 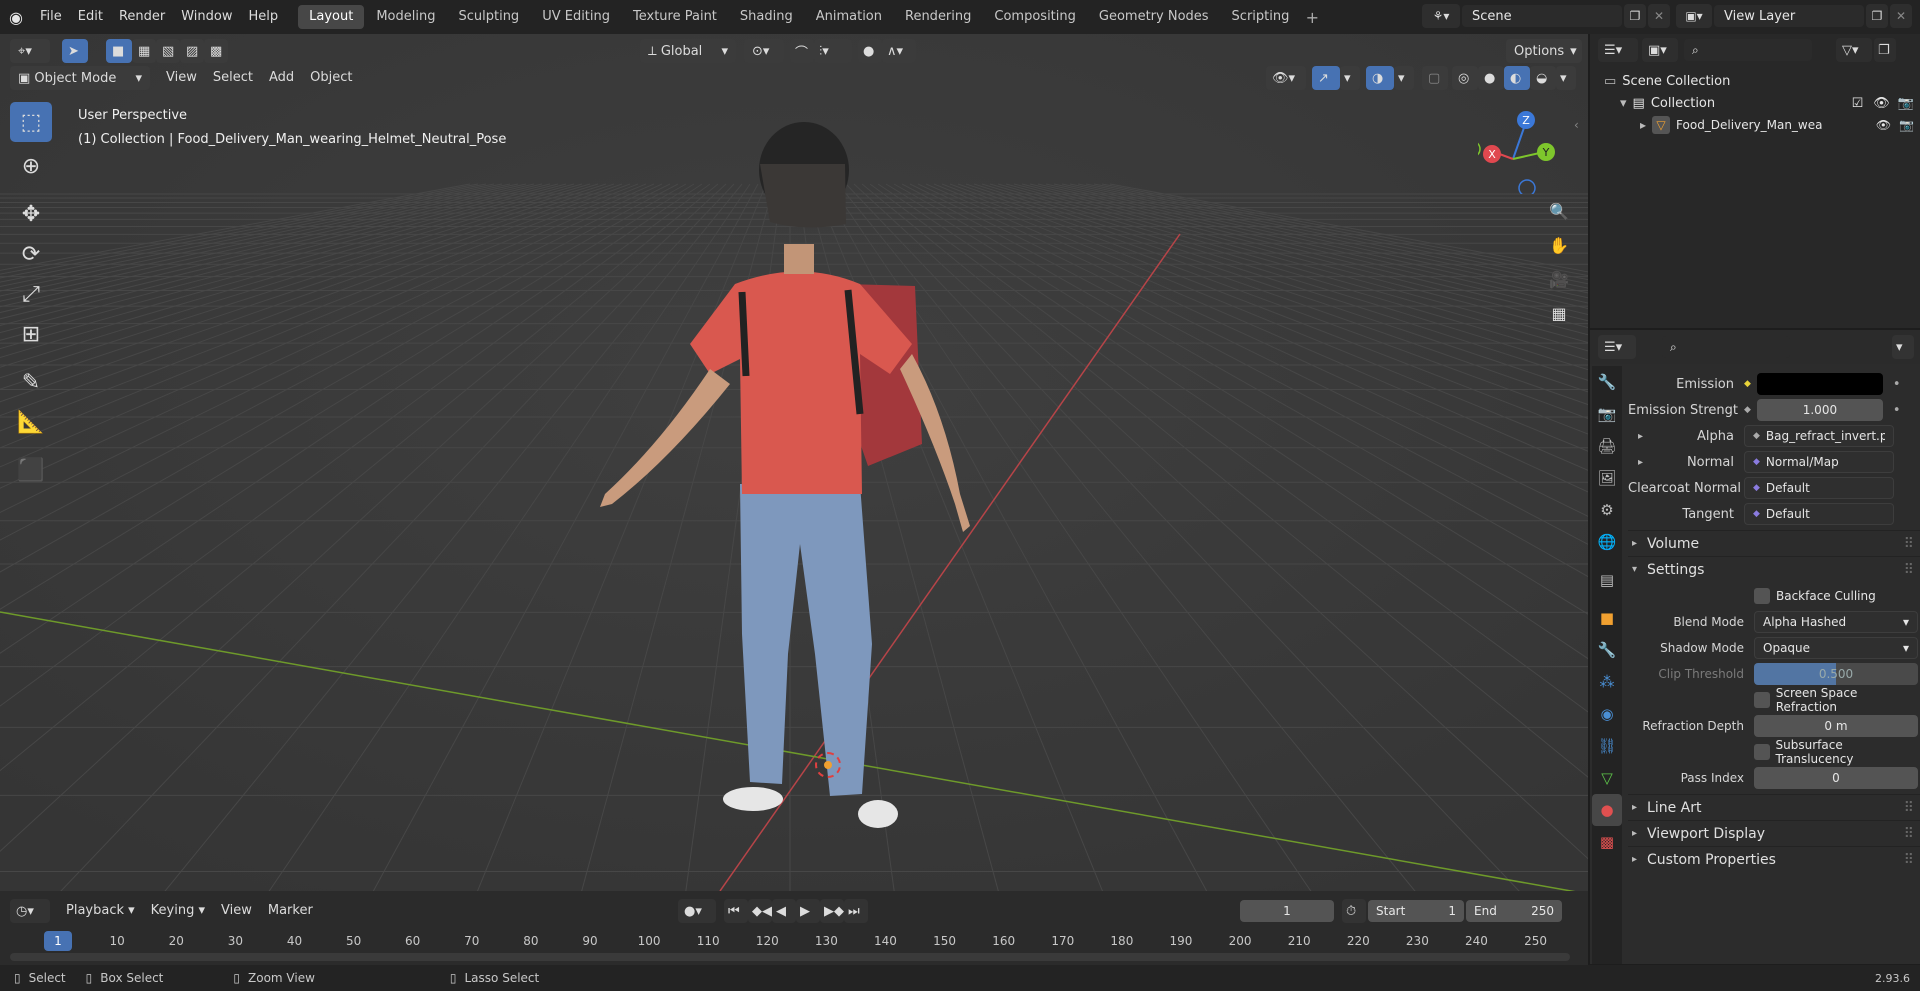 I want to click on filter-icon: ▽▾, so click(x=1854, y=50).